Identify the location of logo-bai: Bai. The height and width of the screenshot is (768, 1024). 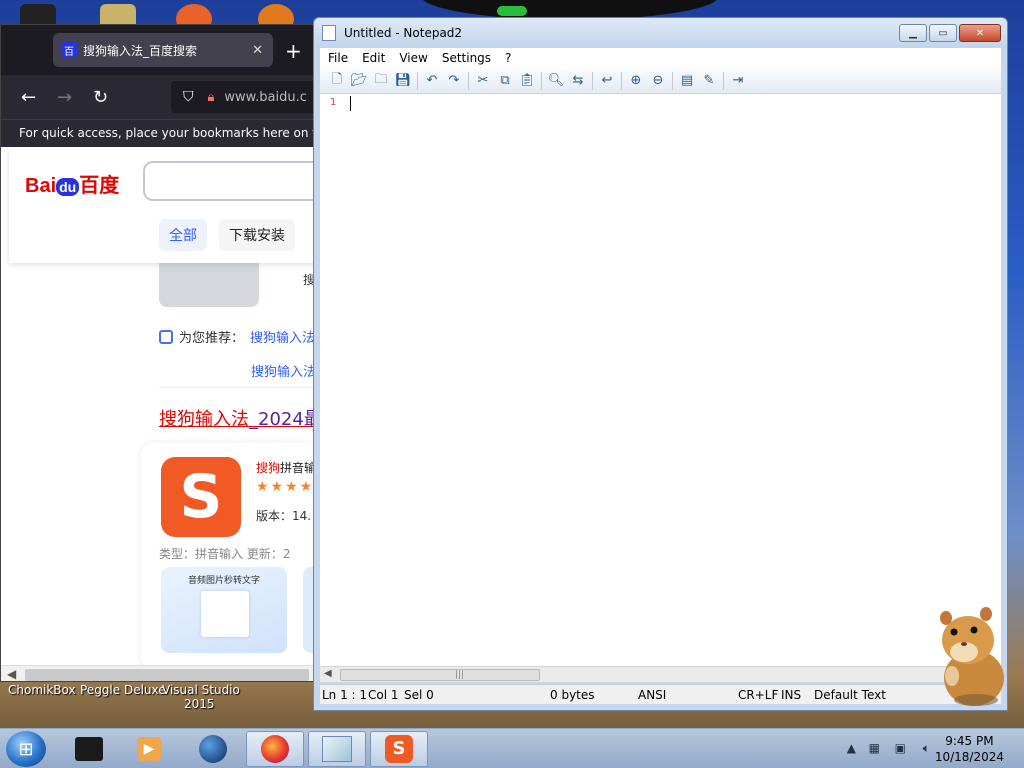
(41, 186).